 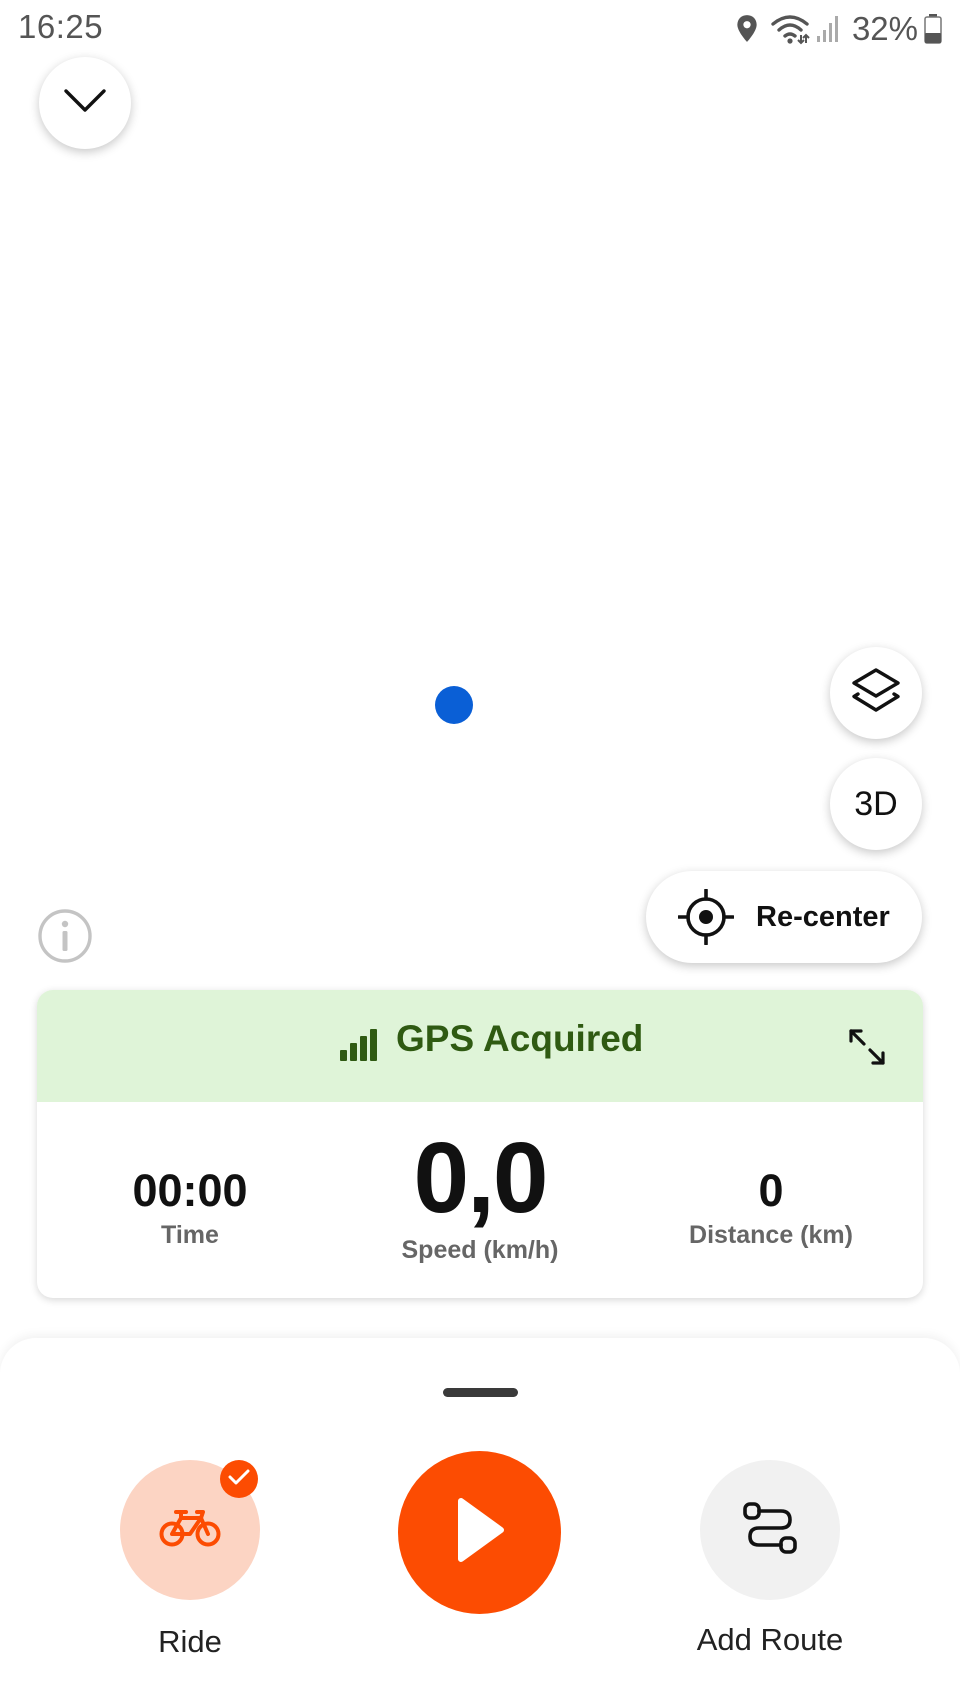 I want to click on recenter-button: Re-center, so click(x=784, y=917).